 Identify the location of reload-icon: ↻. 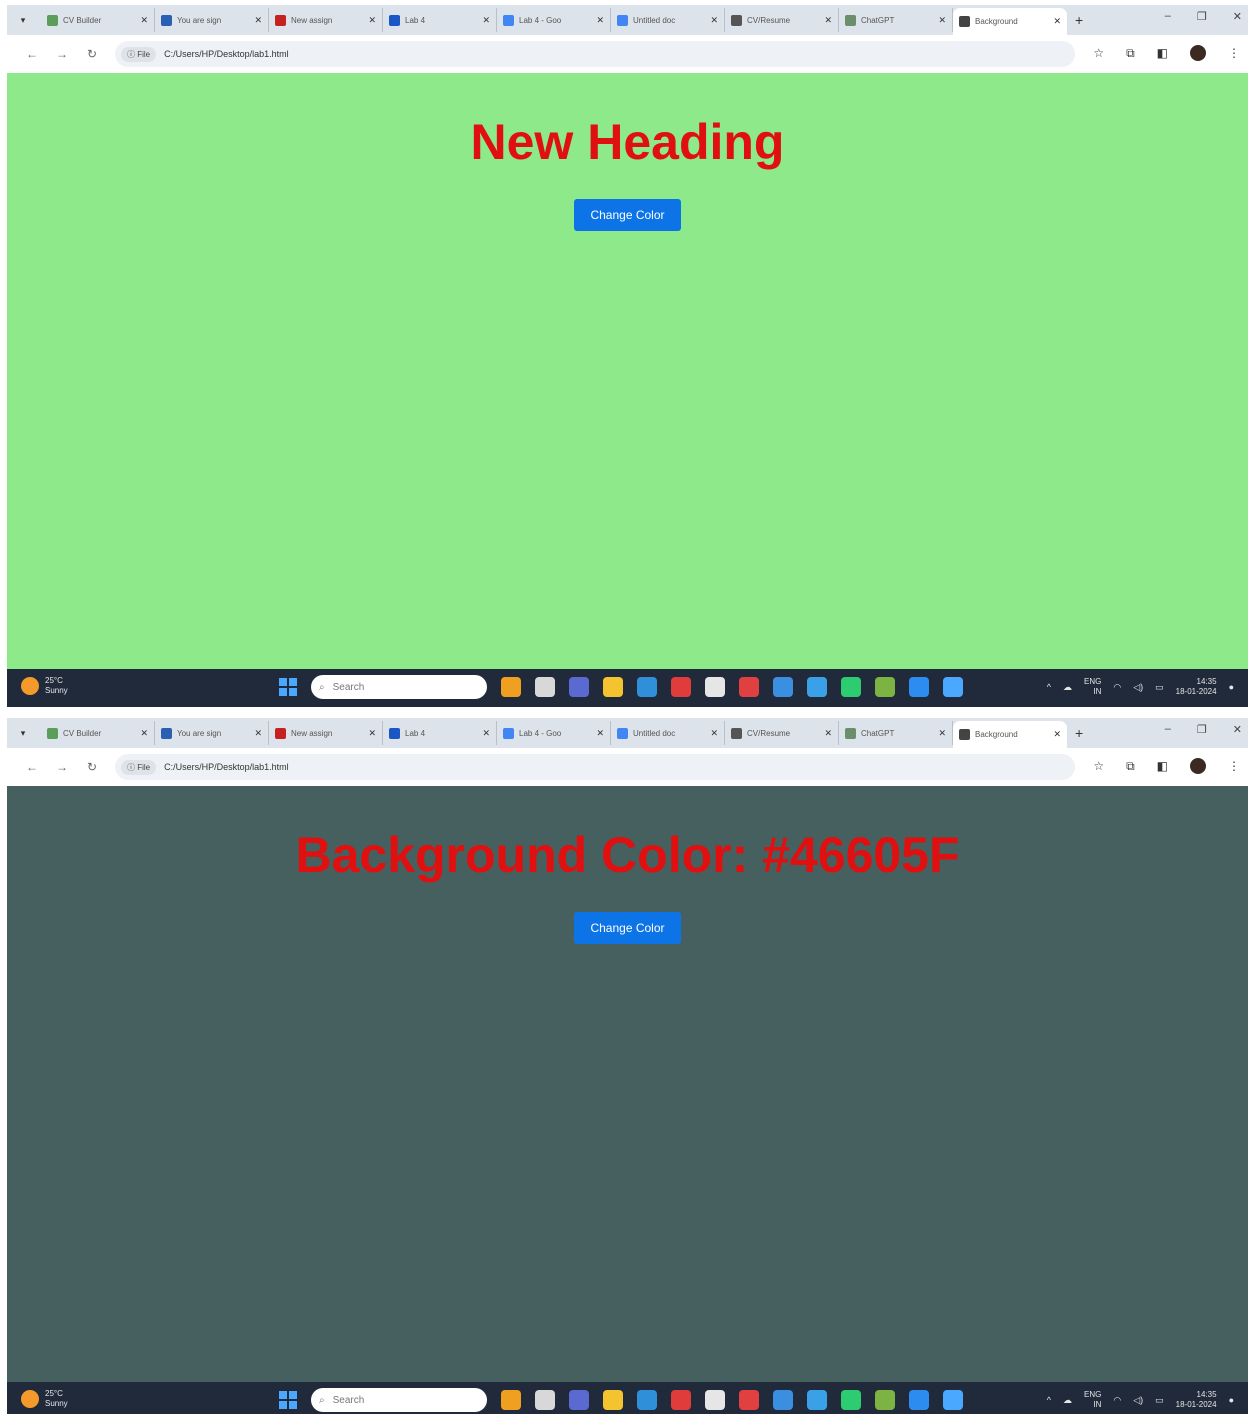
(92, 767).